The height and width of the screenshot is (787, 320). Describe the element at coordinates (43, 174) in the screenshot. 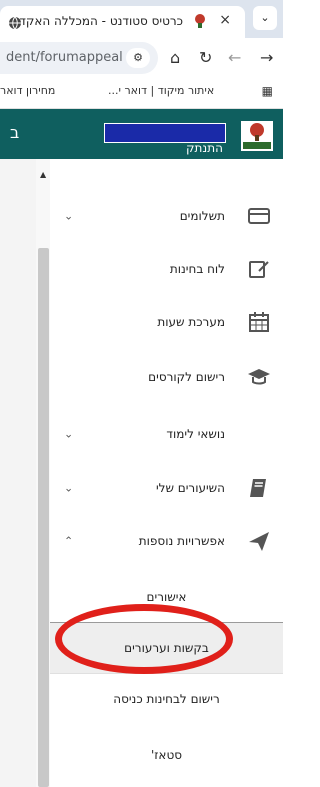

I see `scroll-up-arrow-icon: ▲` at that location.